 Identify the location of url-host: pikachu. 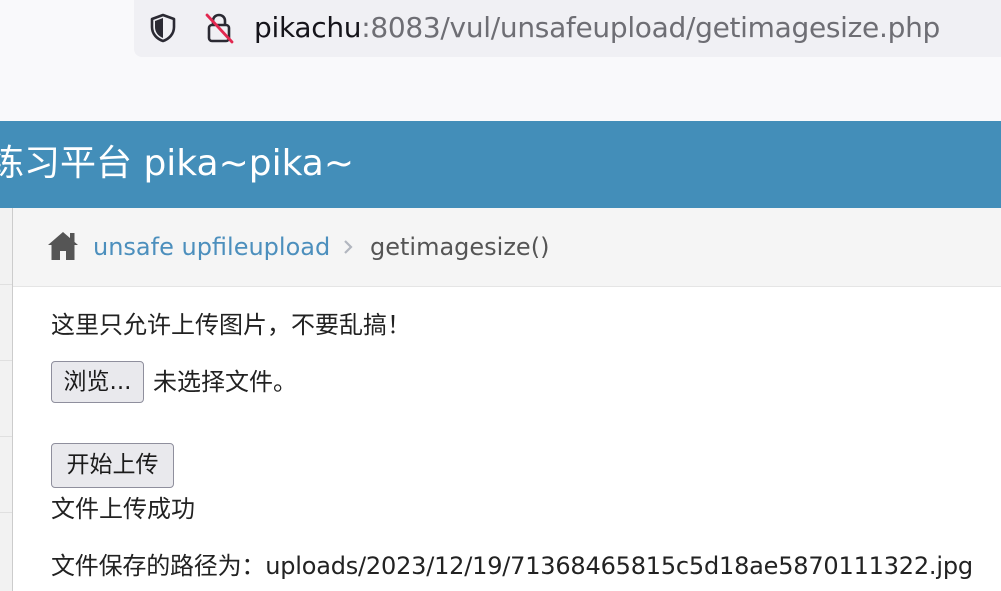
(308, 27).